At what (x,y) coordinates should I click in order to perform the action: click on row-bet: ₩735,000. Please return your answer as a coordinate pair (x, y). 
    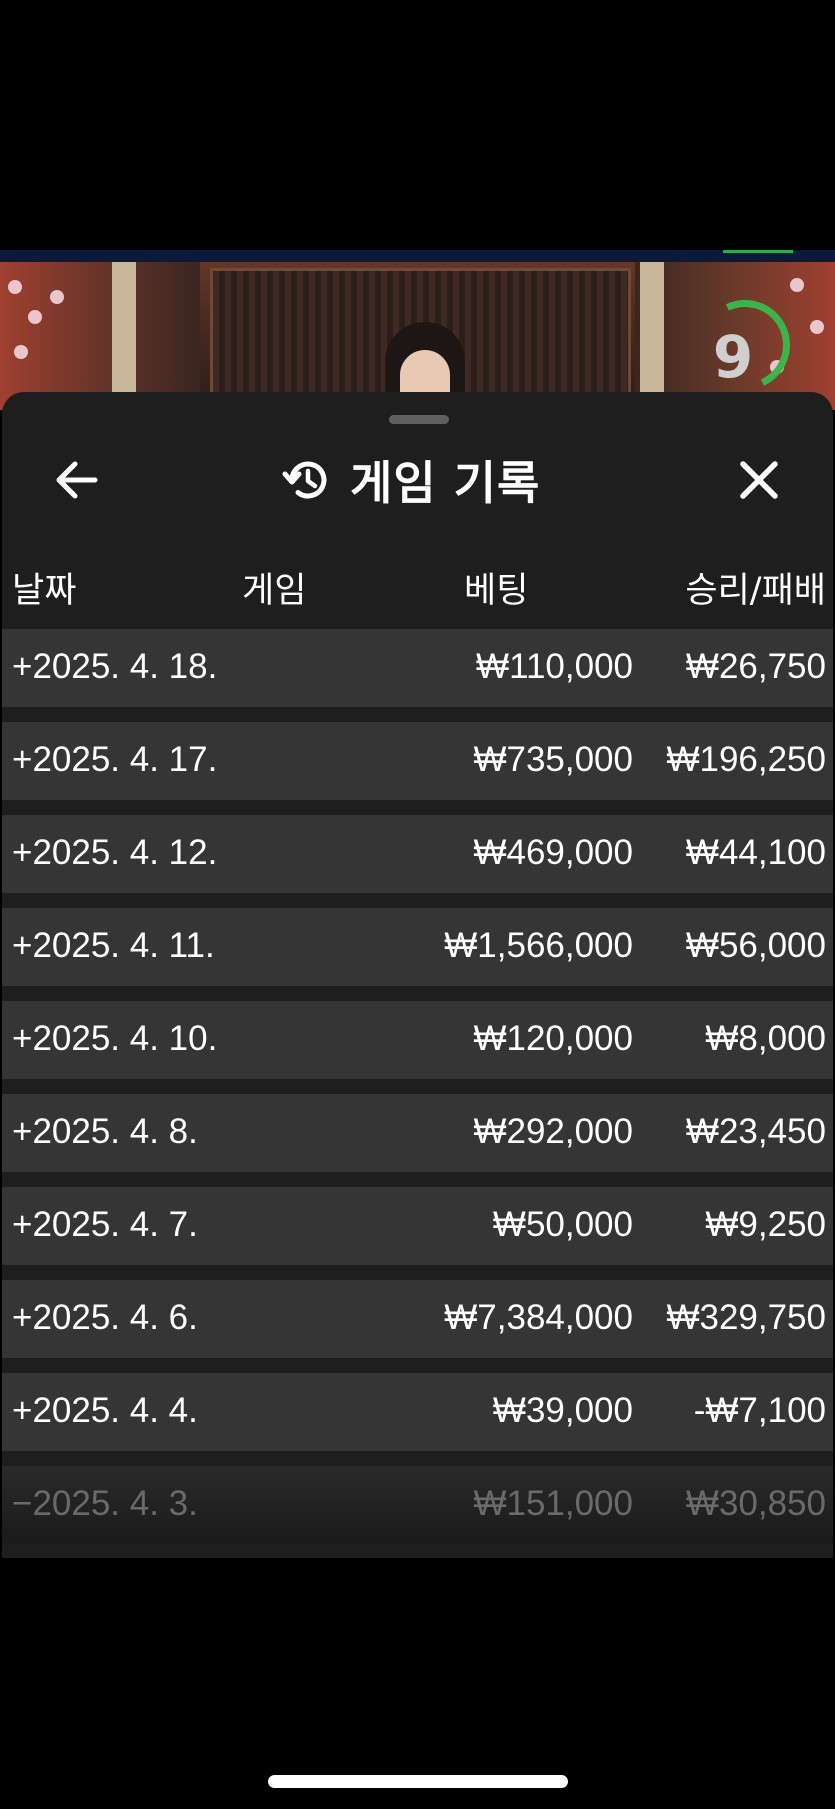
    Looking at the image, I should click on (553, 759).